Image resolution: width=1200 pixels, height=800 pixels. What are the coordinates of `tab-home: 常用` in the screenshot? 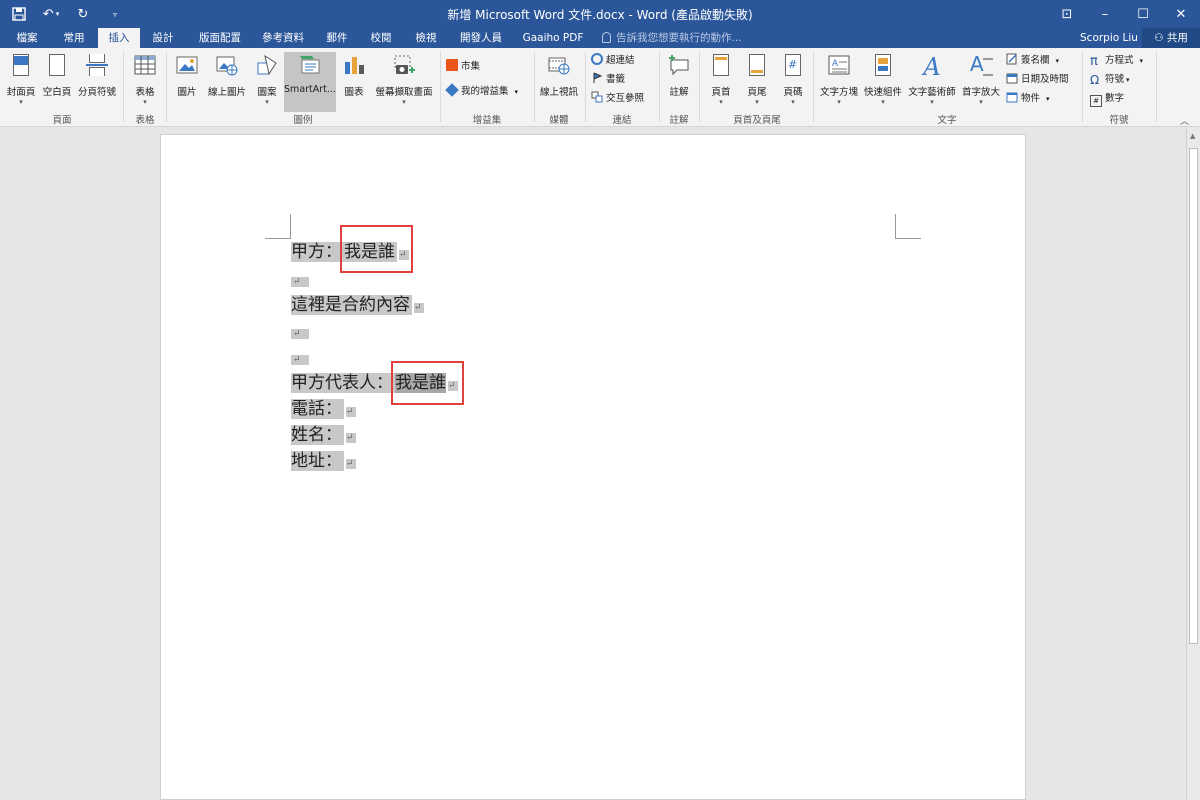 It's located at (74, 38).